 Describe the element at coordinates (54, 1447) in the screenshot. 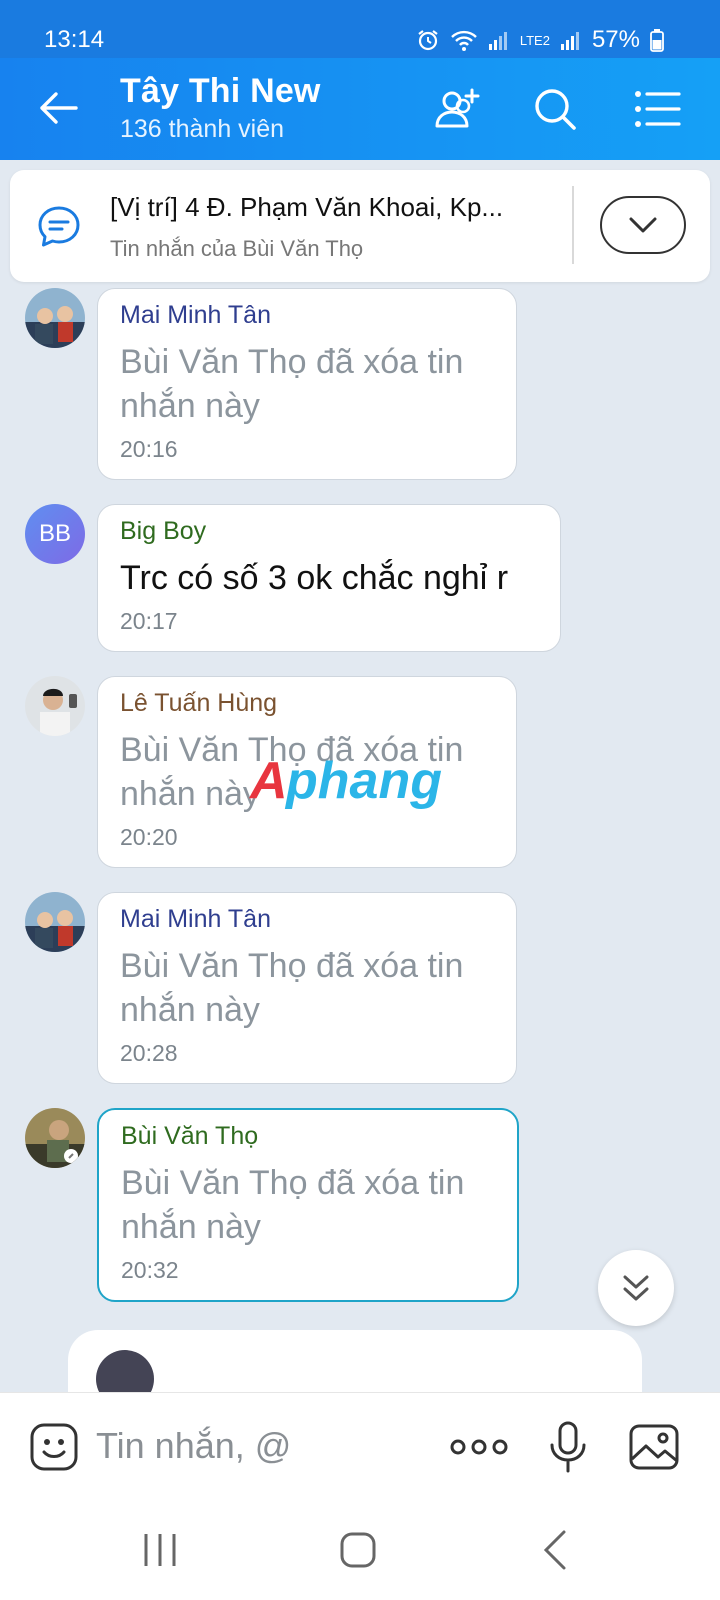

I see `sticker-emoji-icon` at that location.